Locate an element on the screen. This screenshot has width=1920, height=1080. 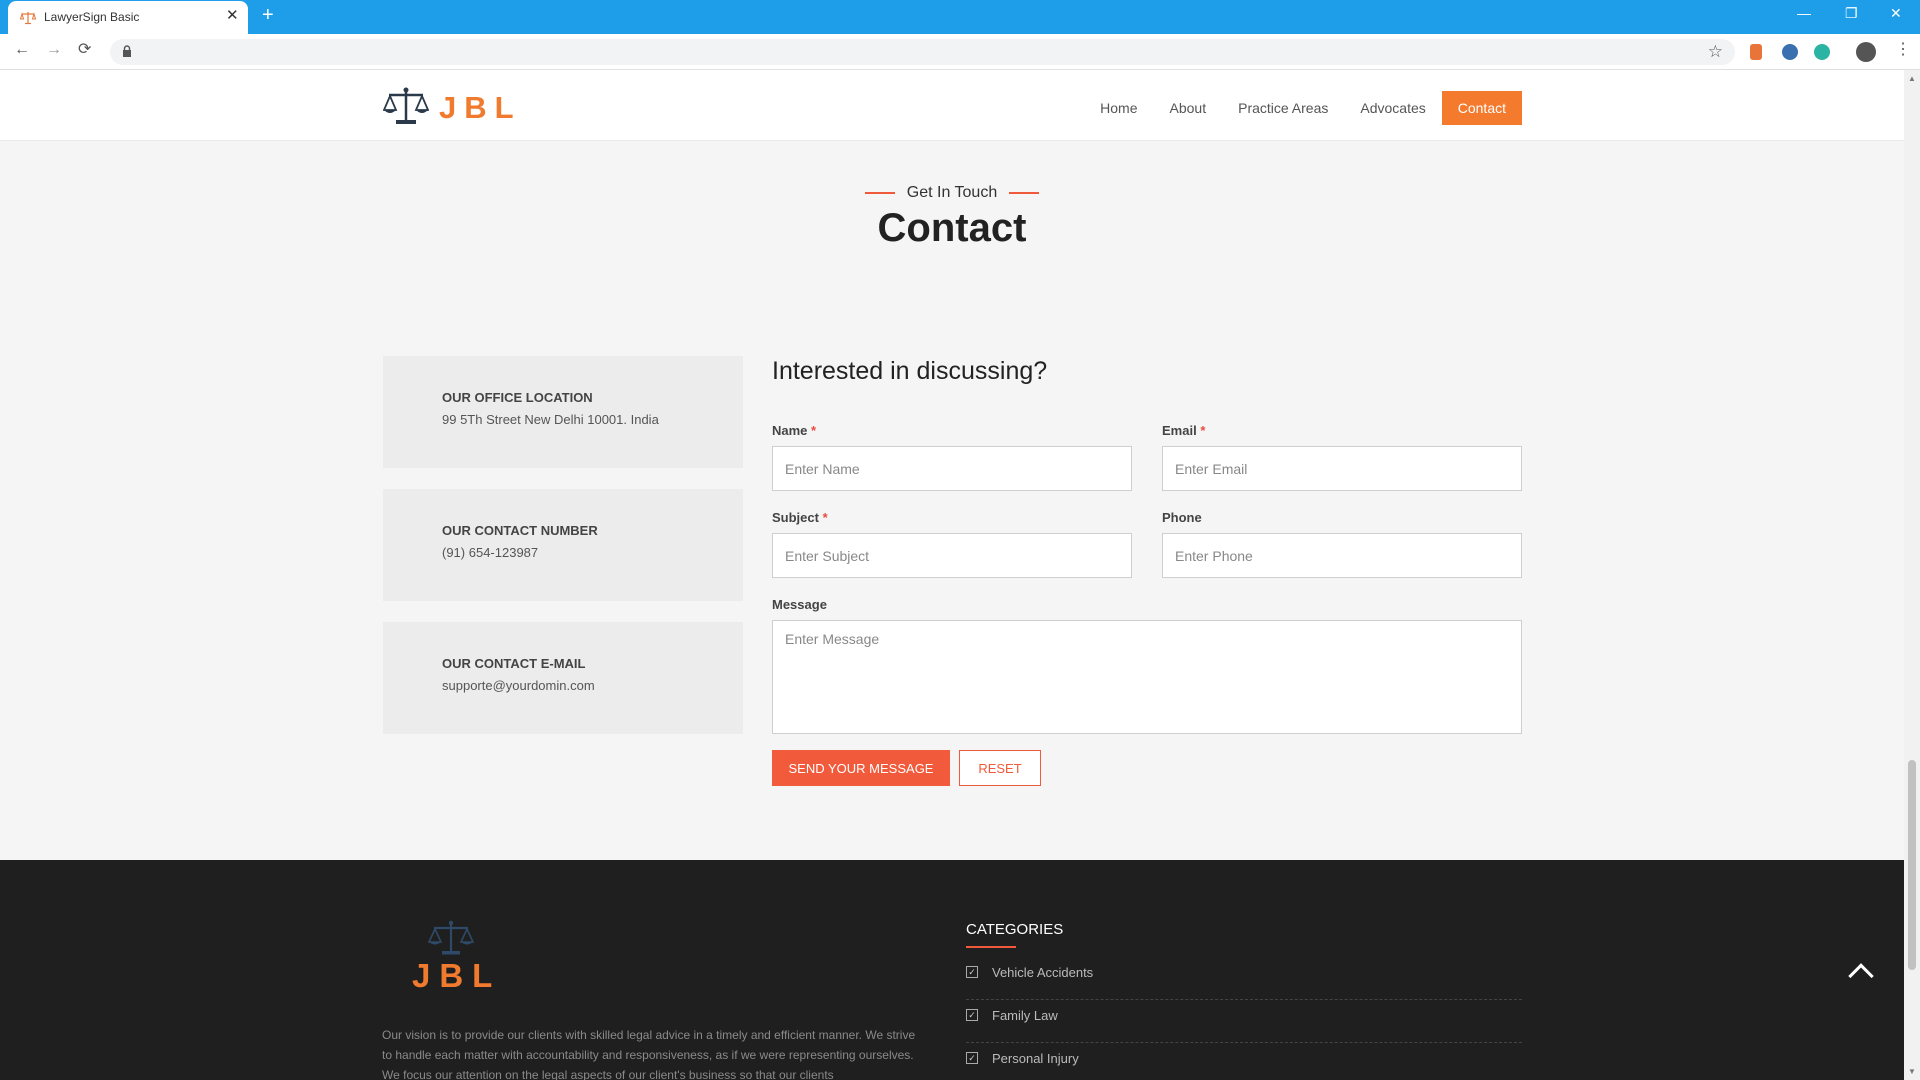
name-label-text: Name is located at coordinates (790, 430).